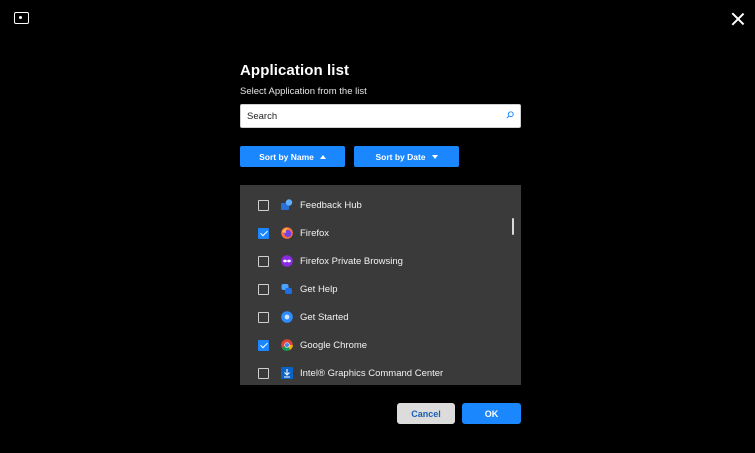 This screenshot has width=755, height=453. I want to click on cancel-button: Cancel, so click(426, 413).